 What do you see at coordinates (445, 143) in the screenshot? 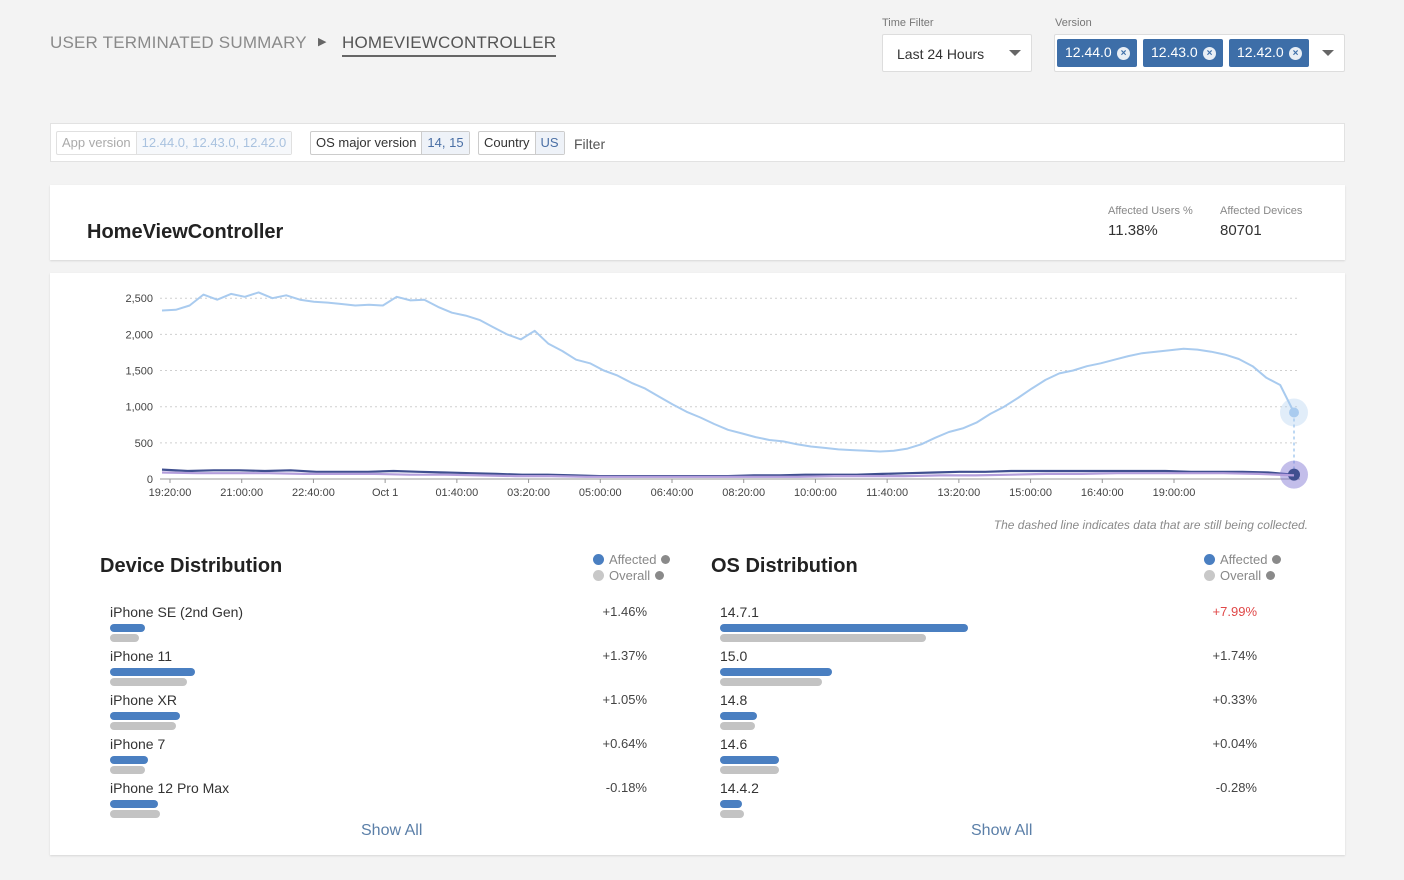
I see `filter-chip-value: 14, 15` at bounding box center [445, 143].